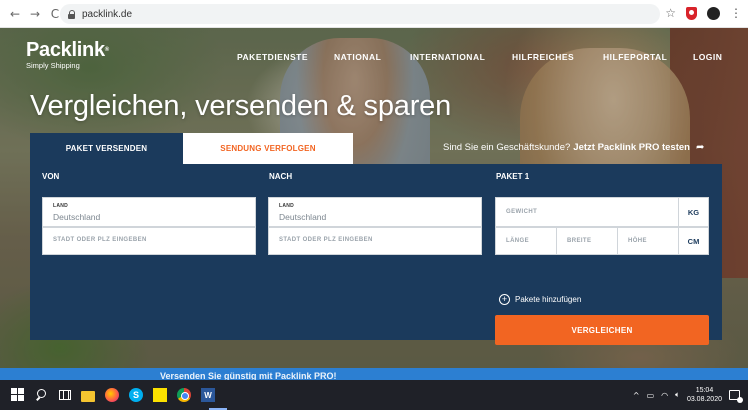 This screenshot has height=410, width=748. Describe the element at coordinates (106, 148) in the screenshot. I see `tab-paket-versenden: PAKET VERSENDEN` at that location.